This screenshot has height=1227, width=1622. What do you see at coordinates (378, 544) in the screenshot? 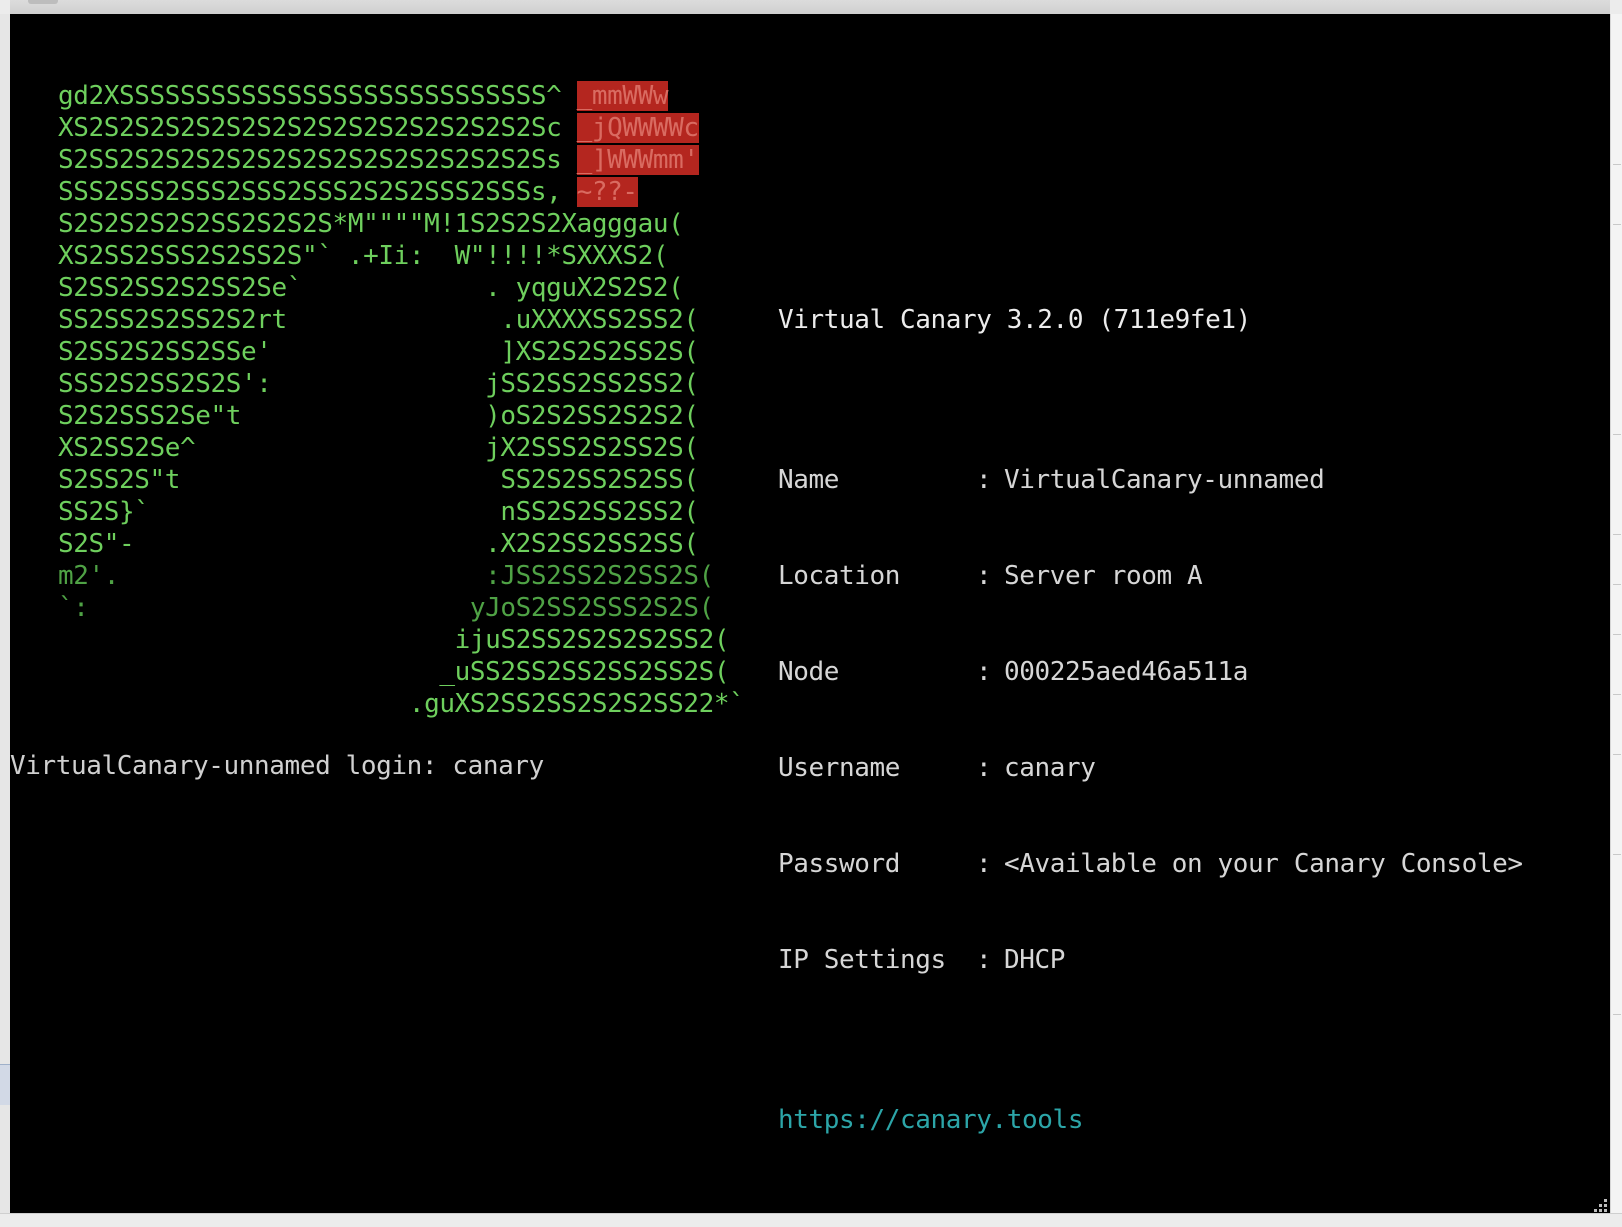
I see `logo-line-15: S2S"- .X2S2SS2SS2SS(` at bounding box center [378, 544].